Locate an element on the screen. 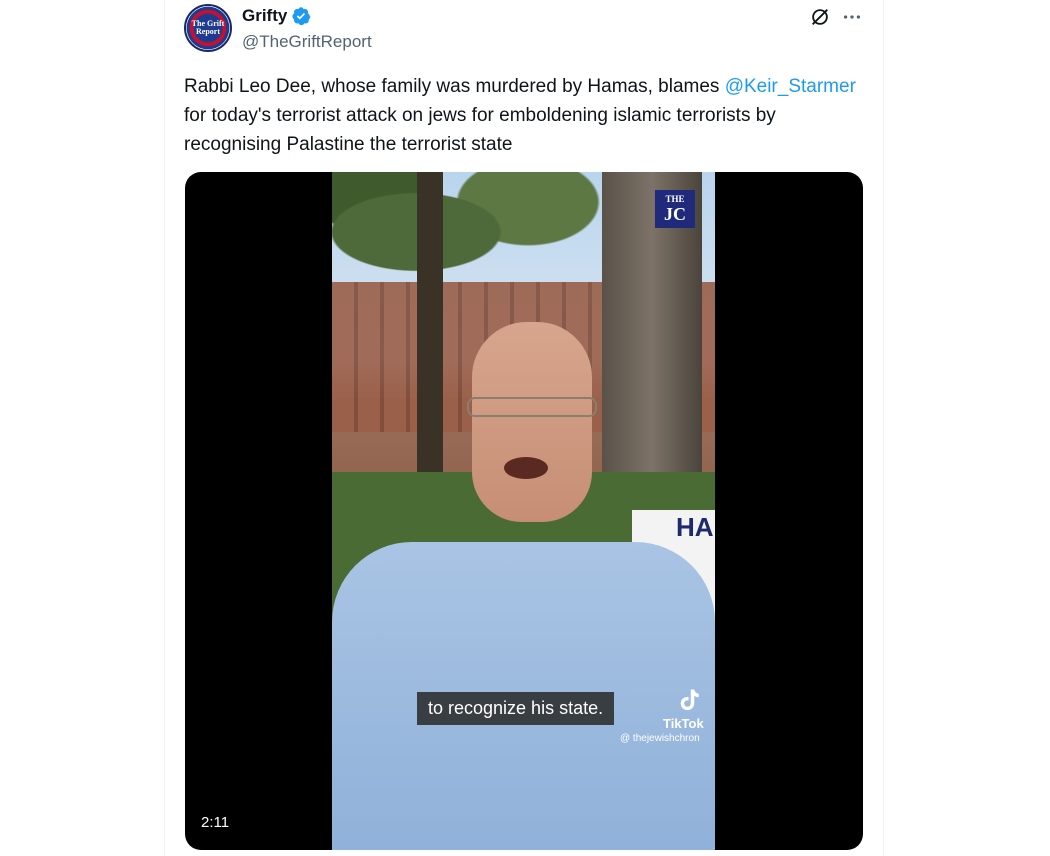  tree-foliage is located at coordinates (472, 247).